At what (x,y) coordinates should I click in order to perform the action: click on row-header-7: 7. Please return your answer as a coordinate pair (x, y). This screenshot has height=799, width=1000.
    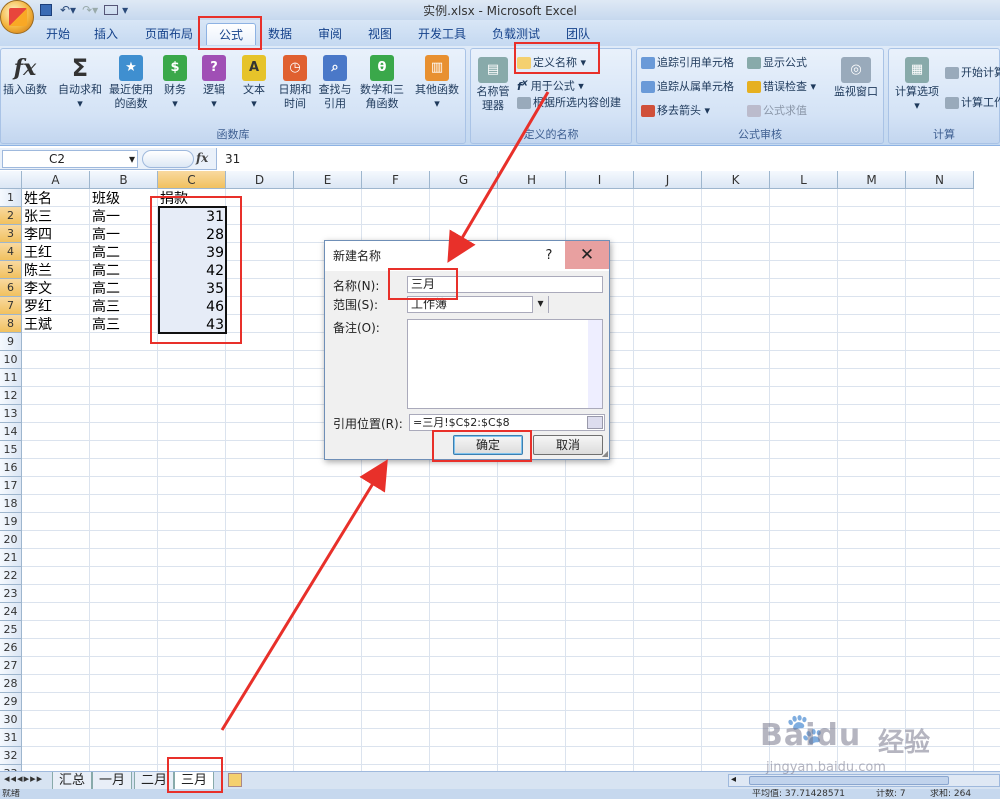
    Looking at the image, I should click on (11, 306).